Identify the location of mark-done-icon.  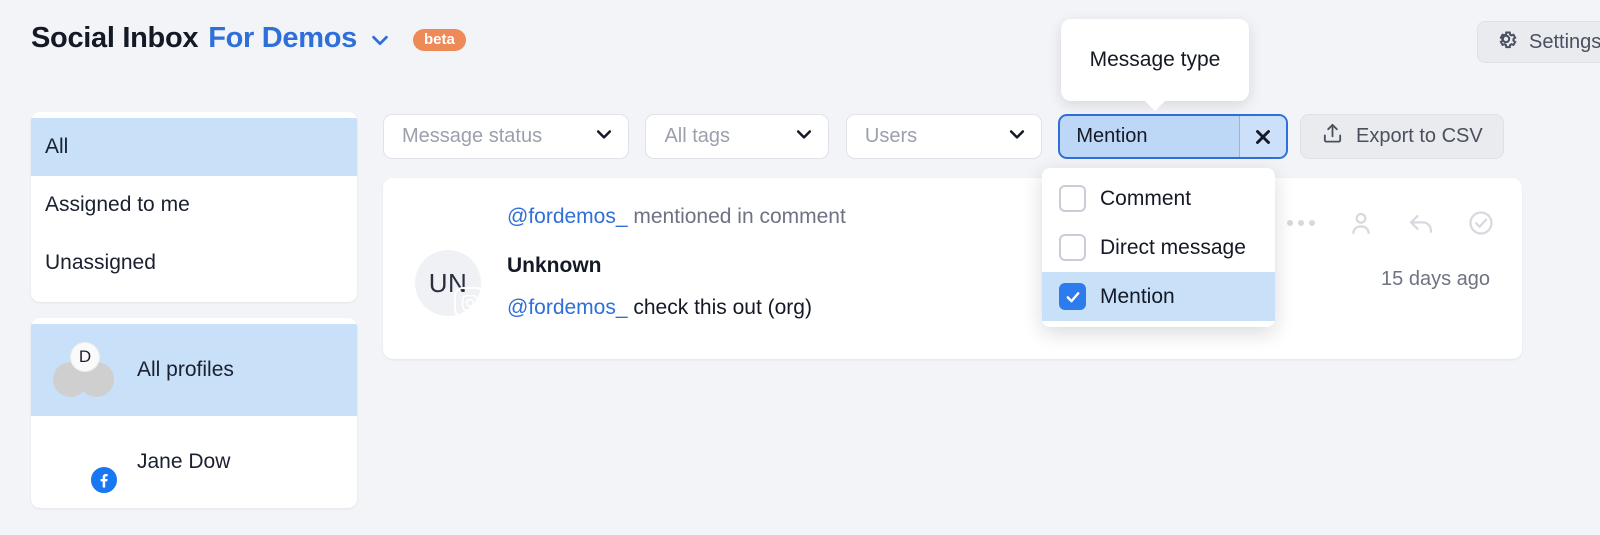
(1481, 223).